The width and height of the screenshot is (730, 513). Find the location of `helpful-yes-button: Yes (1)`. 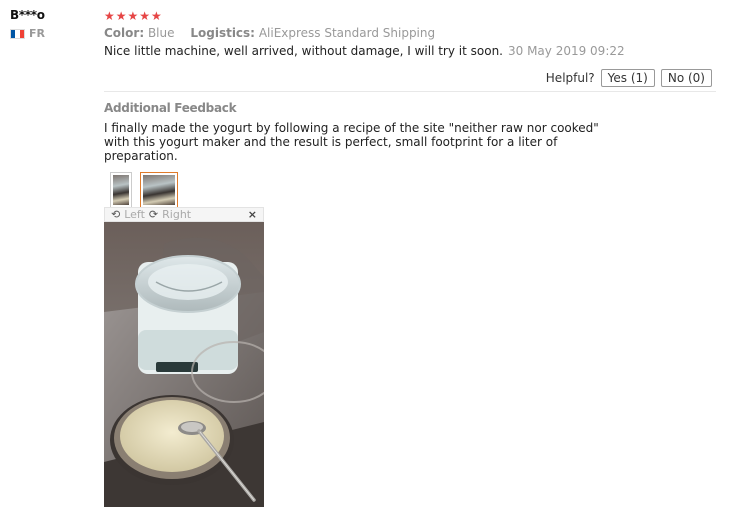

helpful-yes-button: Yes (1) is located at coordinates (627, 78).